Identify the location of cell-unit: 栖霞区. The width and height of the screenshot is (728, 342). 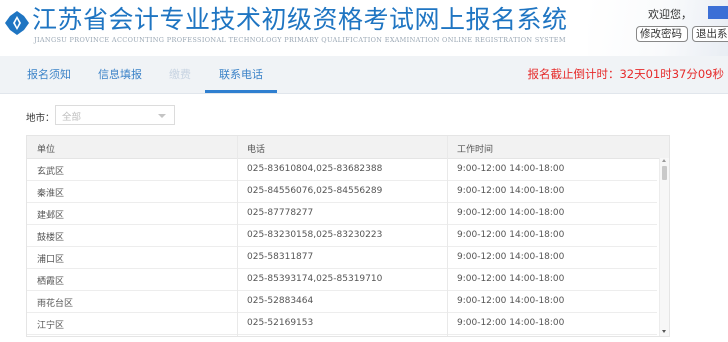
(51, 282).